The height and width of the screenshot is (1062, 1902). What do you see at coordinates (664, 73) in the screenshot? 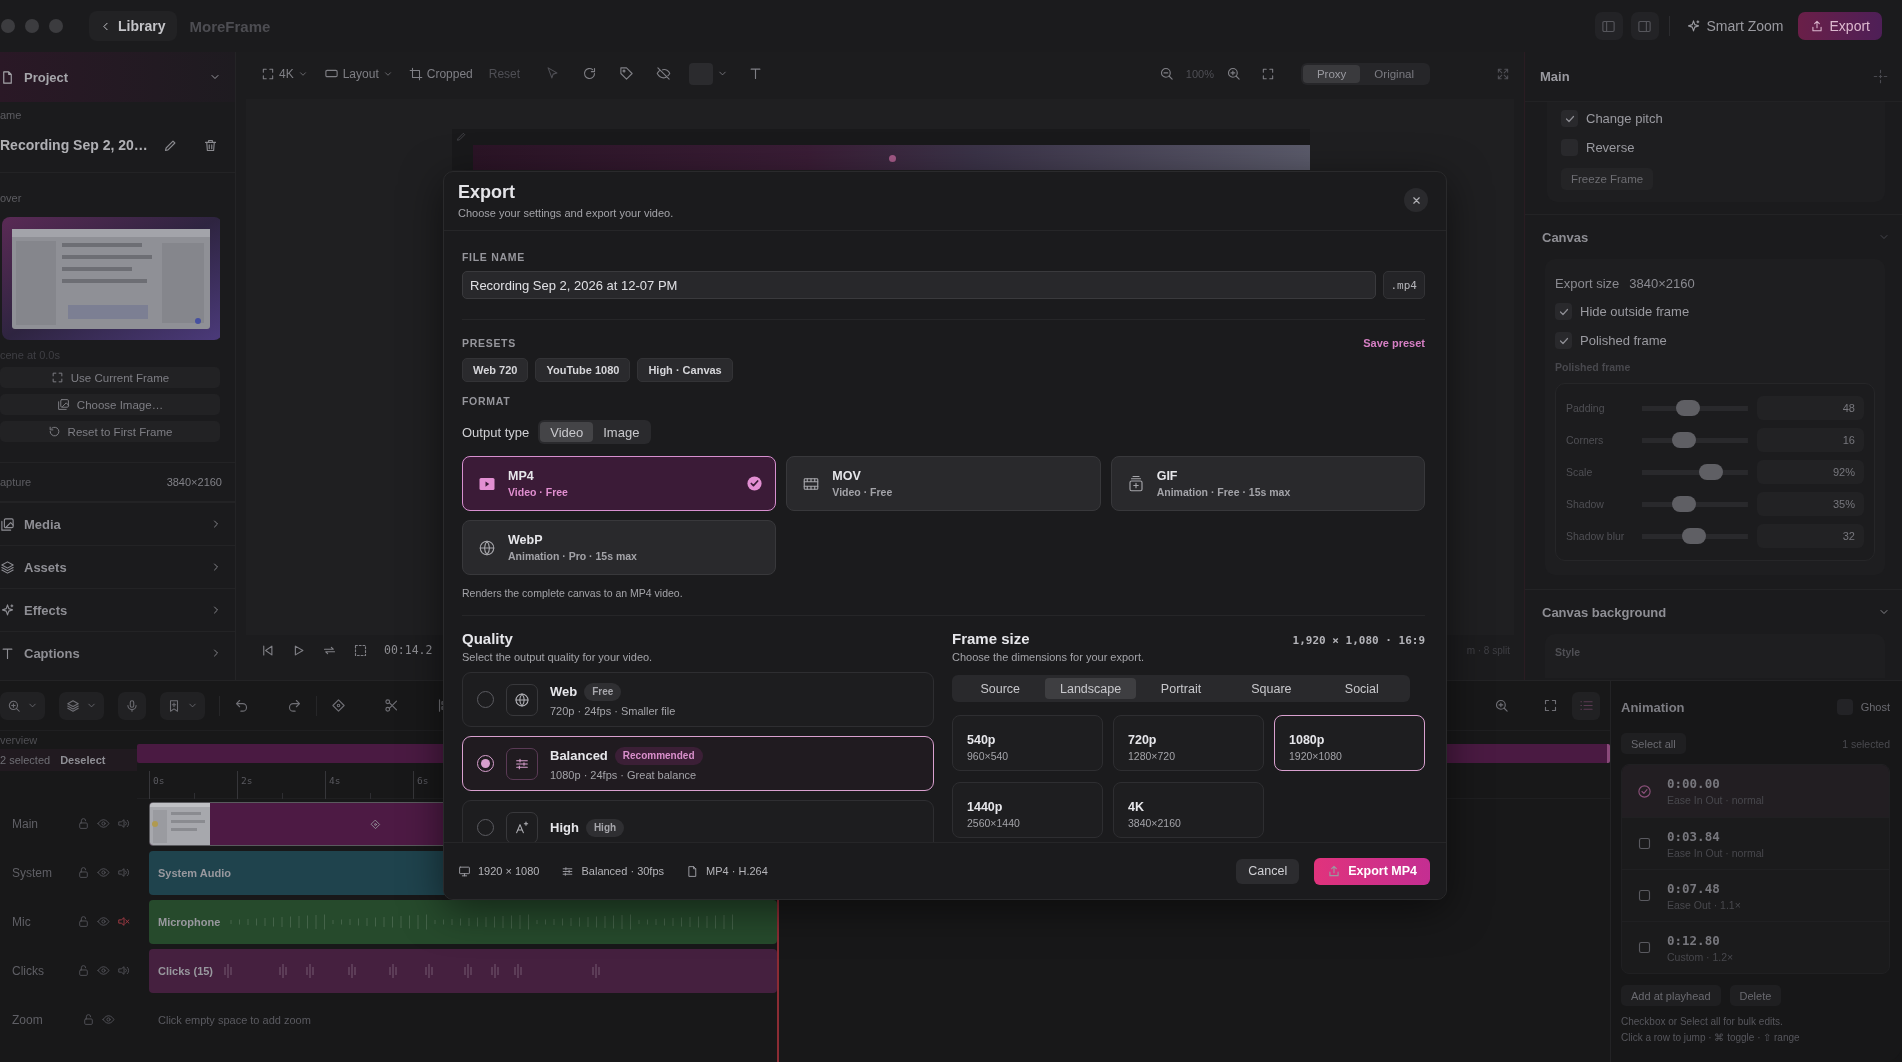
I see `eye-off-icon` at bounding box center [664, 73].